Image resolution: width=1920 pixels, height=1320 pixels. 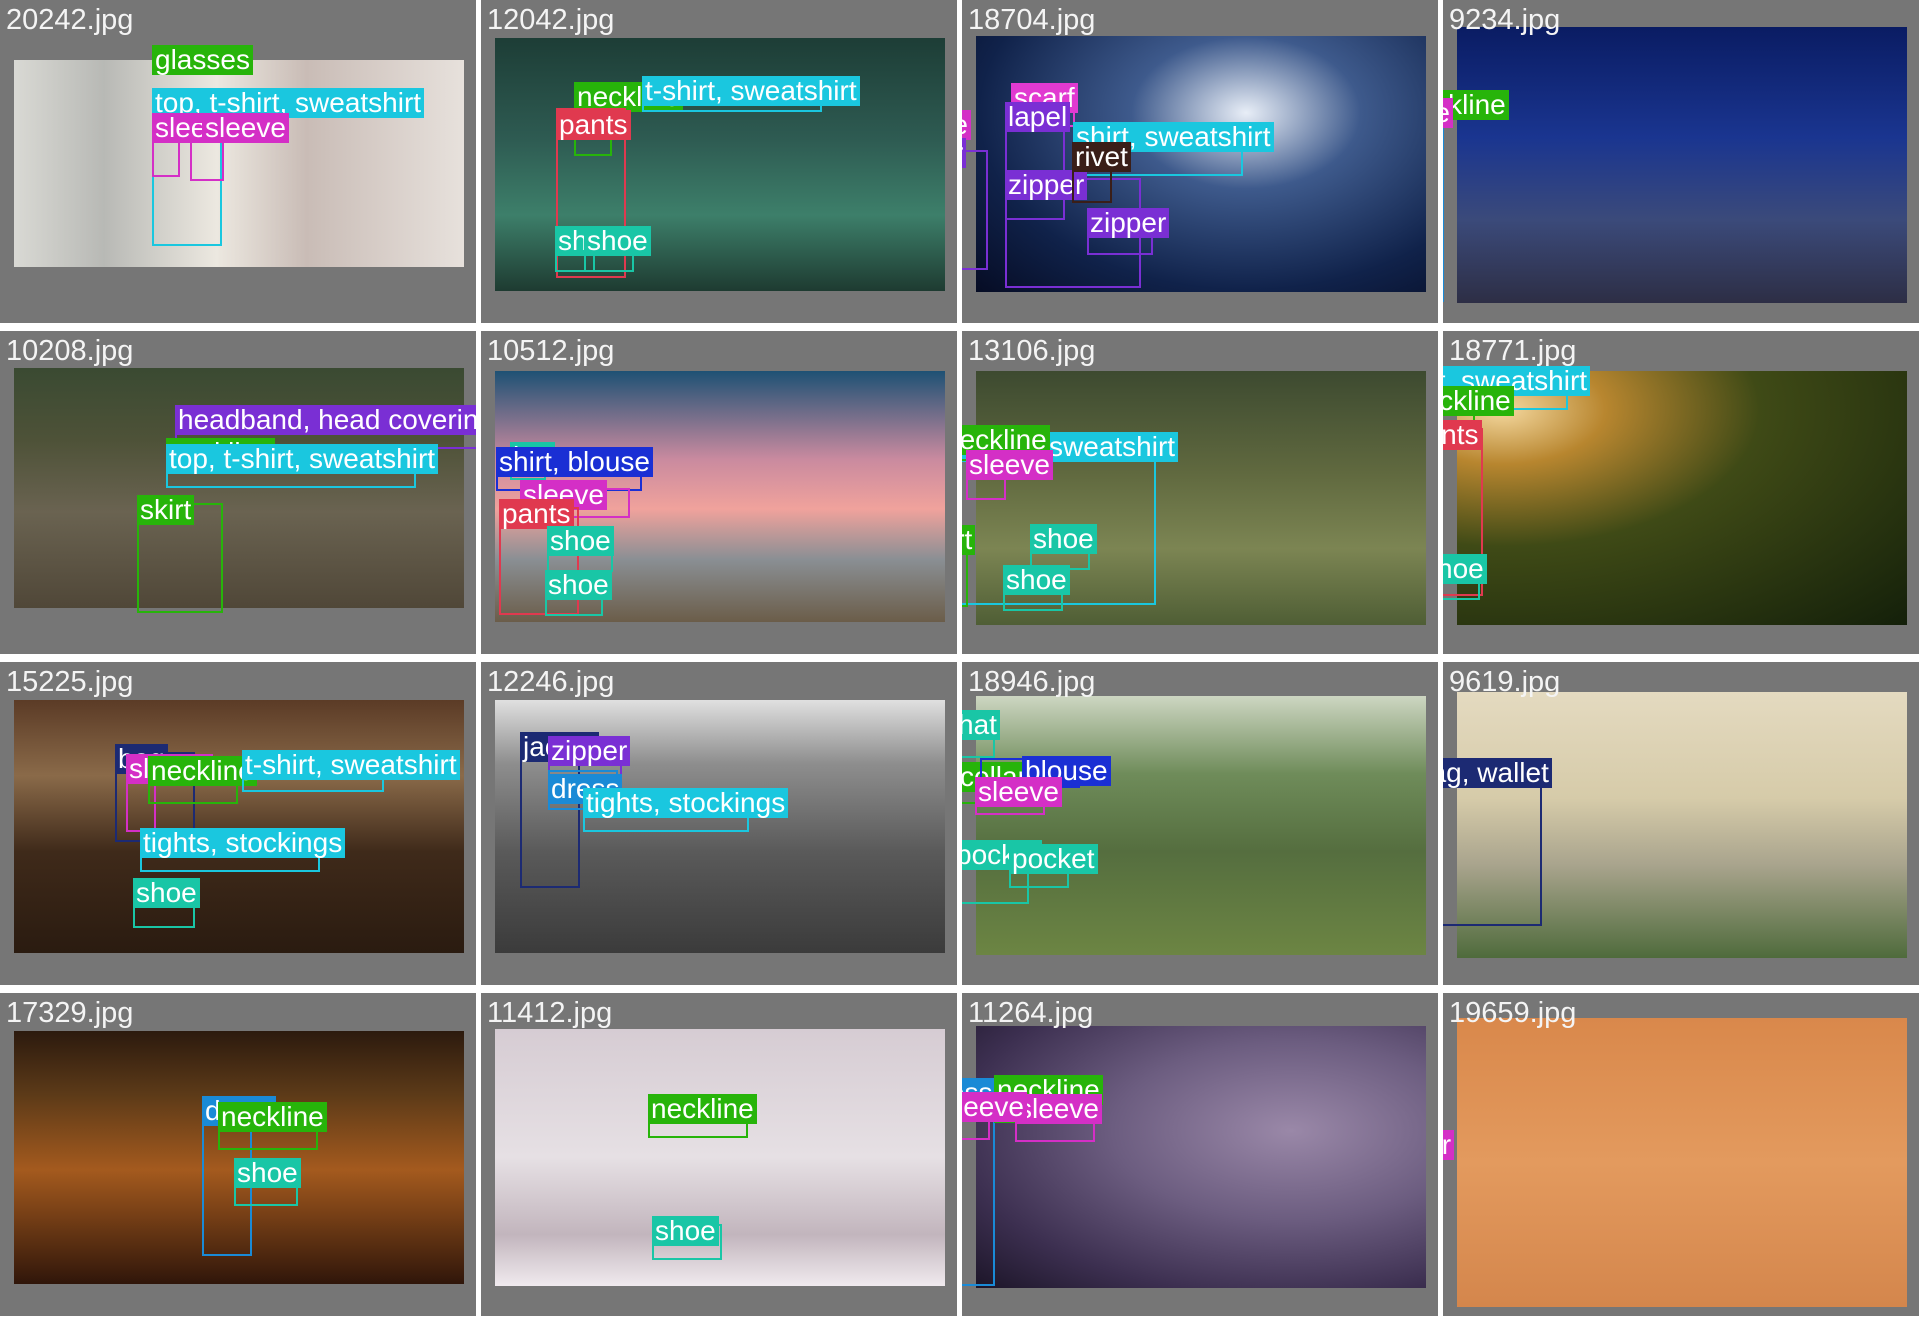 What do you see at coordinates (1505, 682) in the screenshot?
I see `tile-filename: 9619.jpg` at bounding box center [1505, 682].